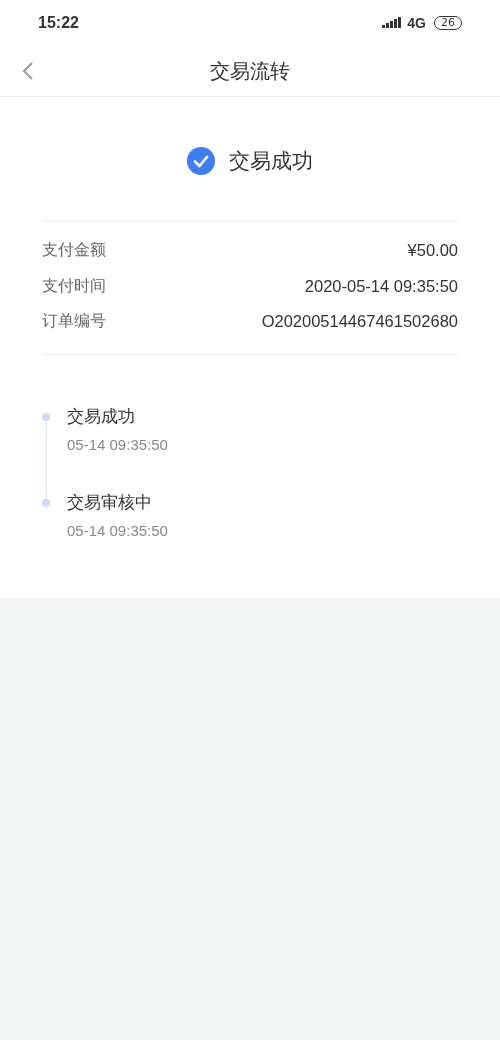 The image size is (500, 1040). I want to click on back-icon, so click(28, 71).